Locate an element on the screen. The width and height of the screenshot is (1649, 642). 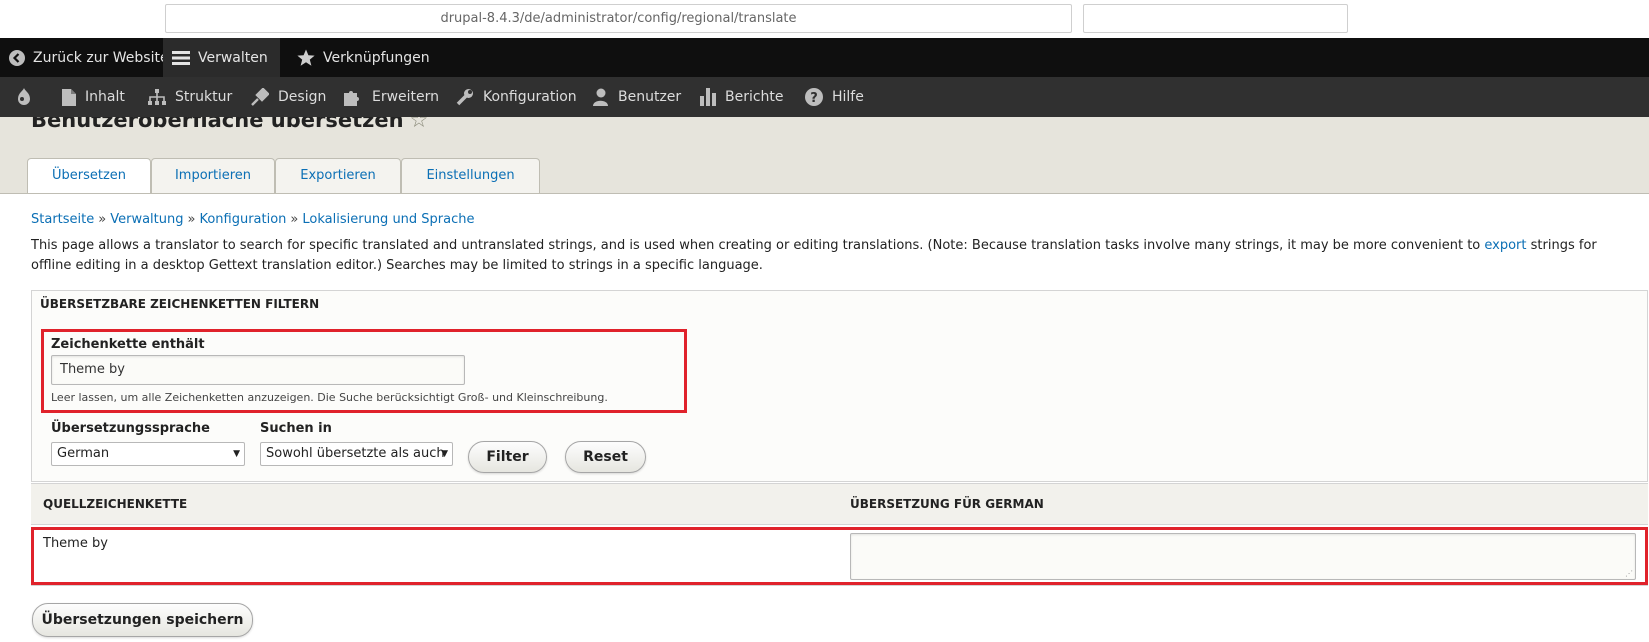
back-to-site-link: Zurück zur Website is located at coordinates (89, 57).